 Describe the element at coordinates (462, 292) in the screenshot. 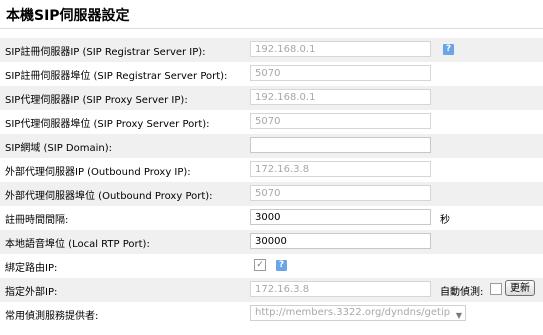

I see `auto-detect-label: 自動偵測:` at that location.